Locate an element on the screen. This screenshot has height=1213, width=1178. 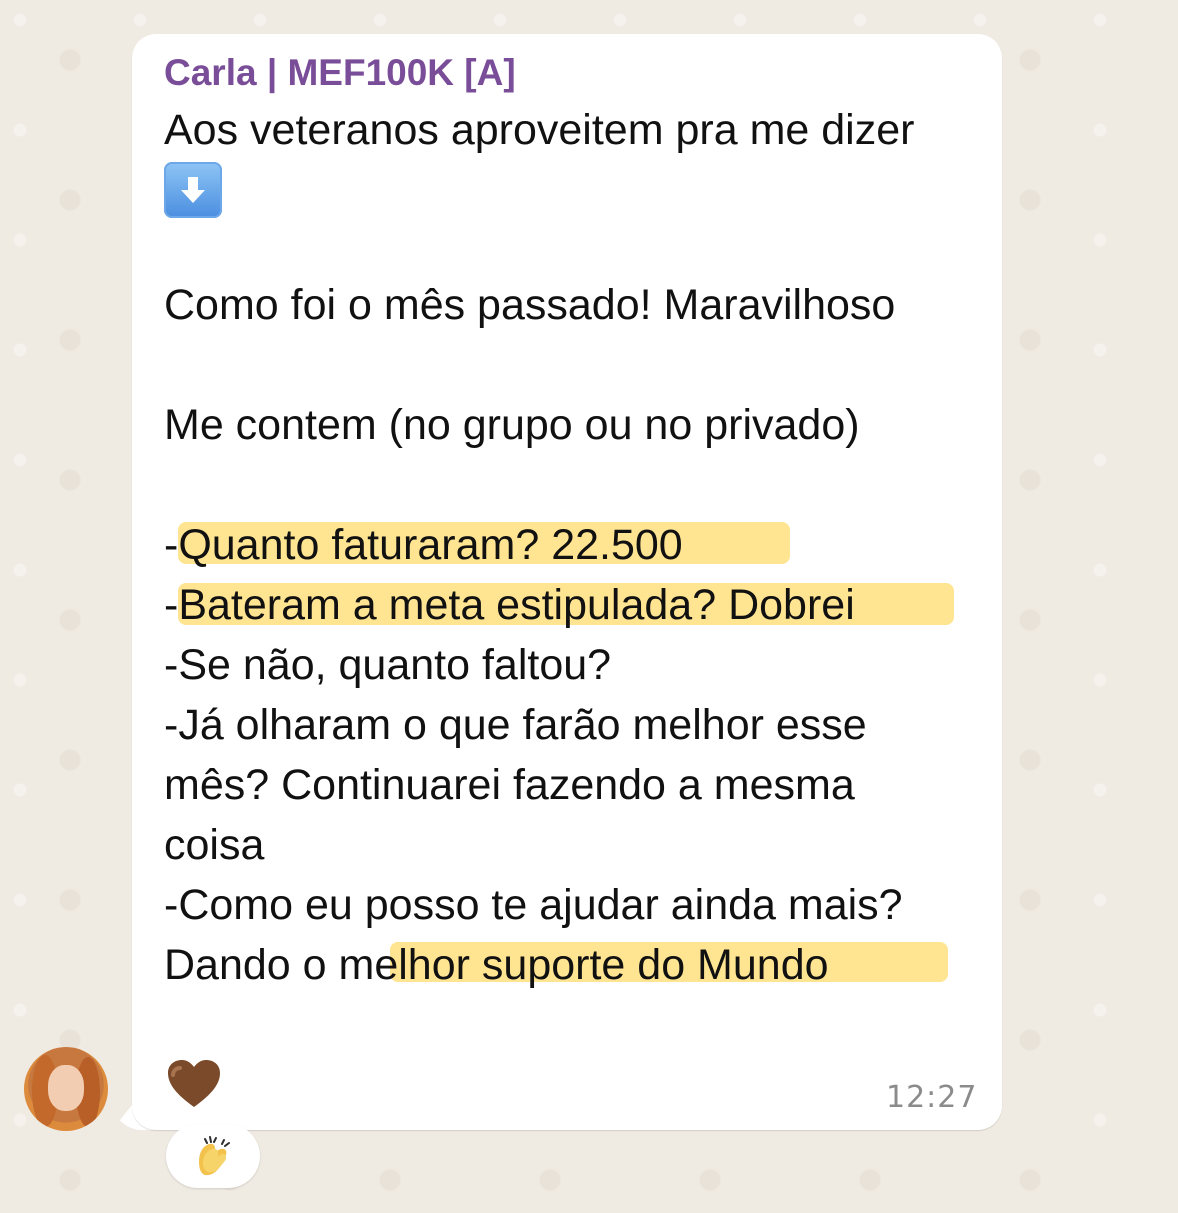
contact-avatar is located at coordinates (66, 1089).